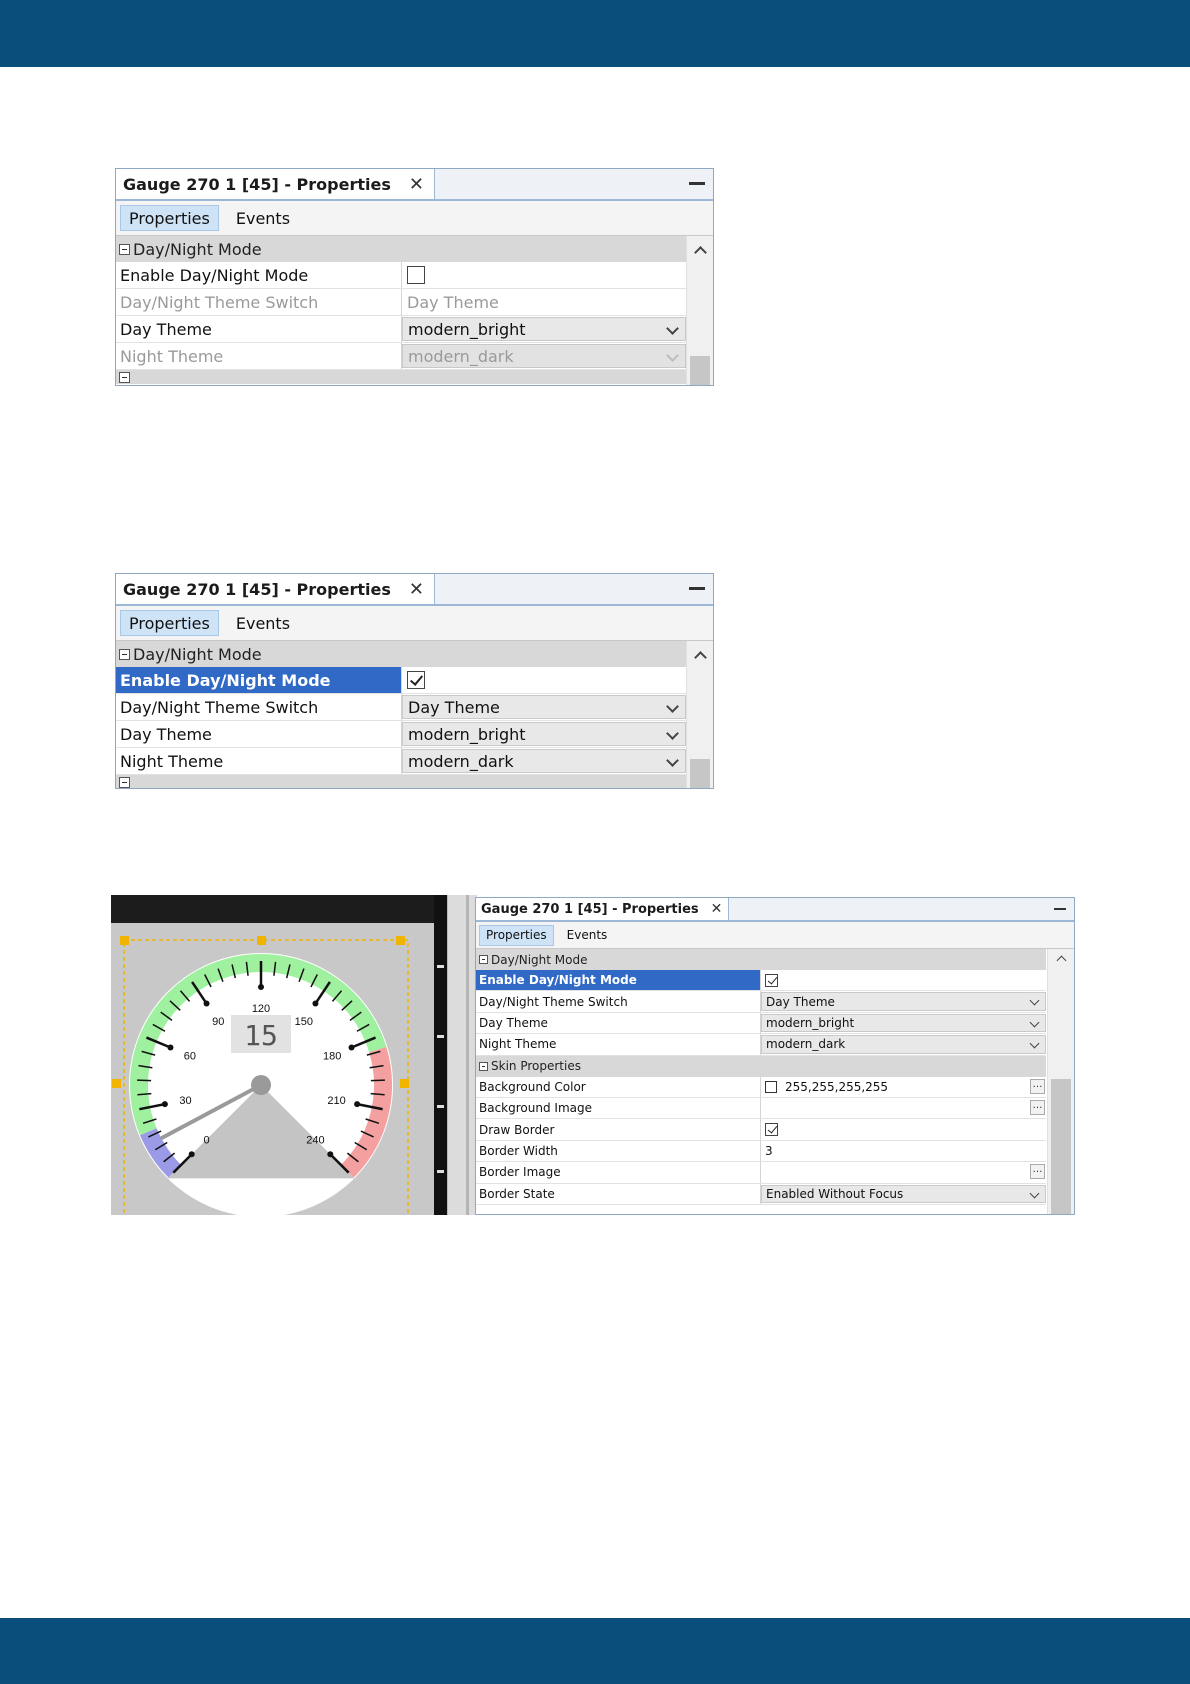  Describe the element at coordinates (124, 377) in the screenshot. I see `expand-icon` at that location.